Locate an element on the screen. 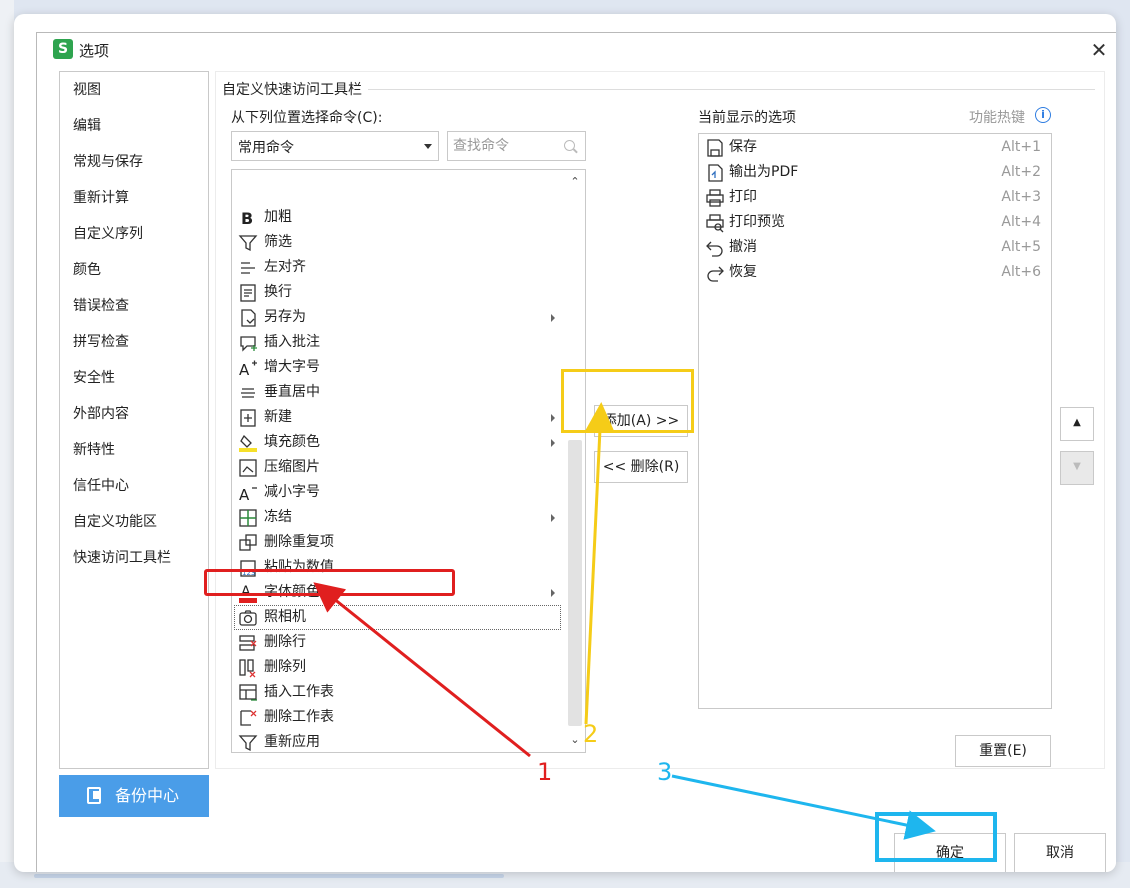  command-item: 新建 is located at coordinates (397, 417).